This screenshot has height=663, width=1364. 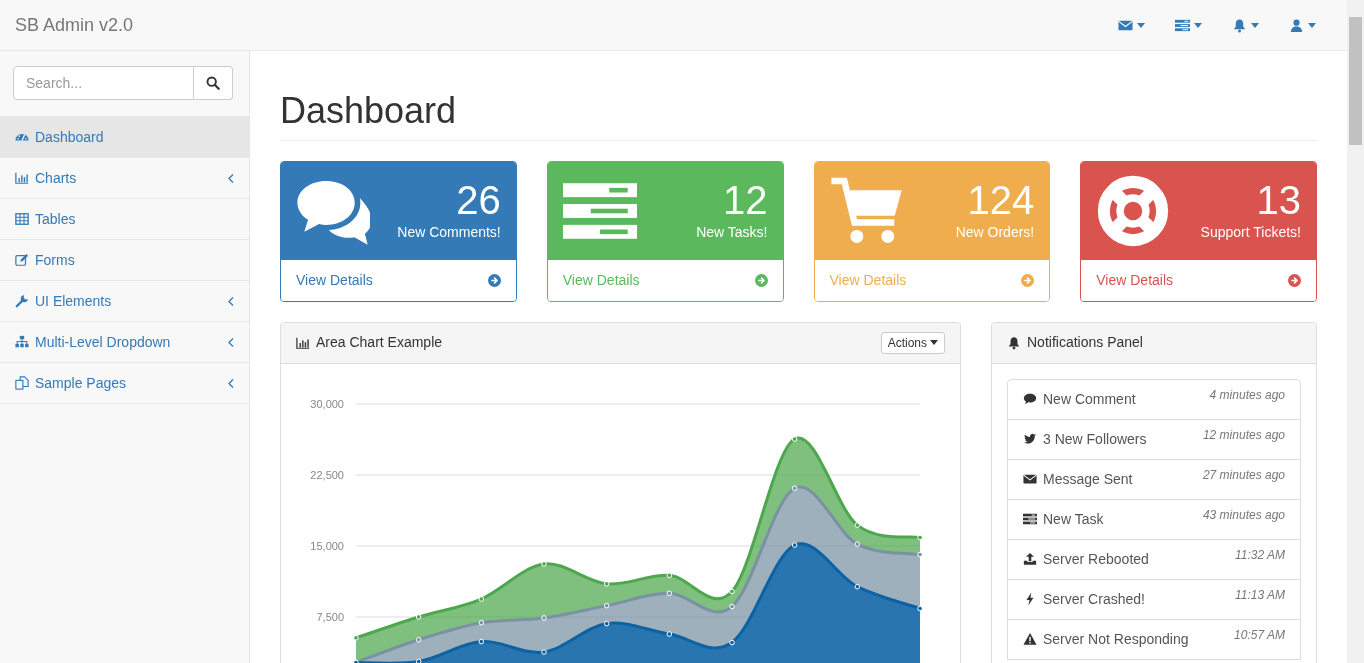 I want to click on notification-time: 11:32 AM, so click(x=1259, y=556).